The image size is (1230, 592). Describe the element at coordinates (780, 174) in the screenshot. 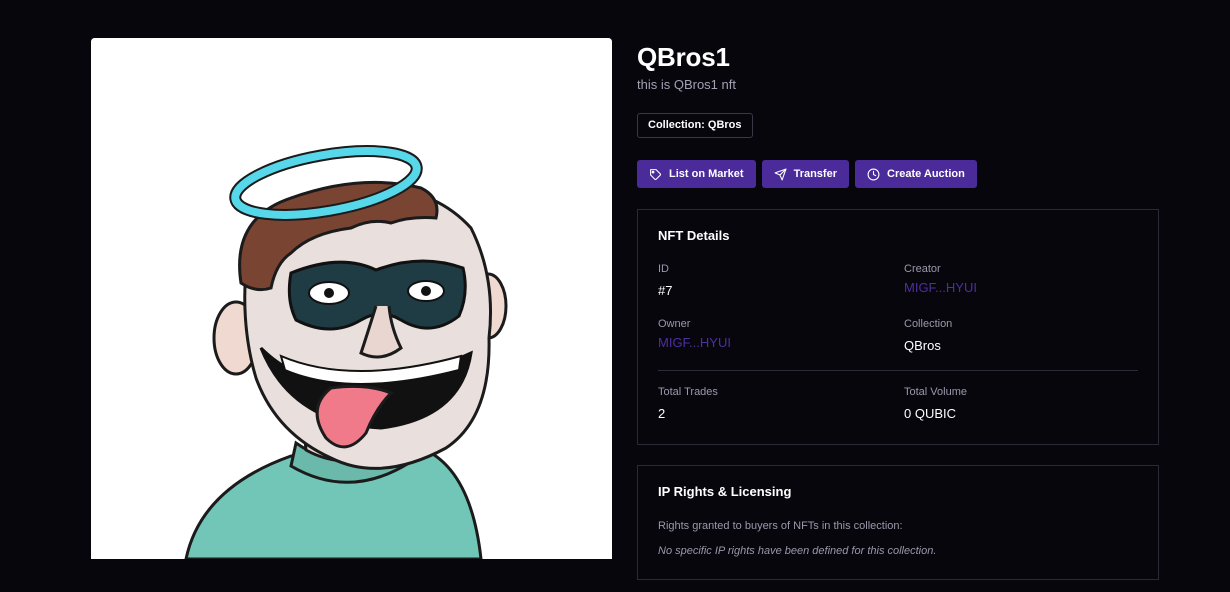

I see `send-icon` at that location.